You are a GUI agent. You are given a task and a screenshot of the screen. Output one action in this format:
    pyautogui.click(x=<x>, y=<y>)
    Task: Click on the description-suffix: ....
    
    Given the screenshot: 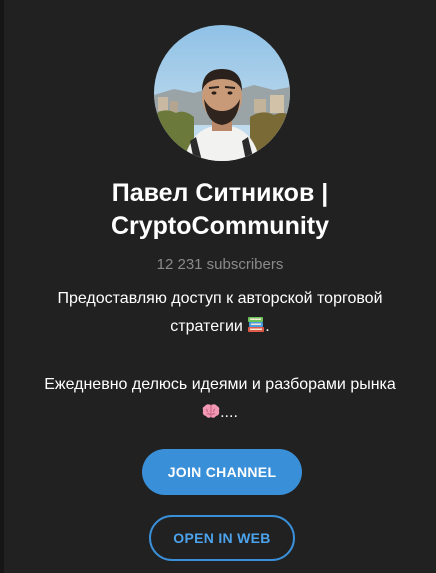 What is the action you would take?
    pyautogui.click(x=229, y=412)
    